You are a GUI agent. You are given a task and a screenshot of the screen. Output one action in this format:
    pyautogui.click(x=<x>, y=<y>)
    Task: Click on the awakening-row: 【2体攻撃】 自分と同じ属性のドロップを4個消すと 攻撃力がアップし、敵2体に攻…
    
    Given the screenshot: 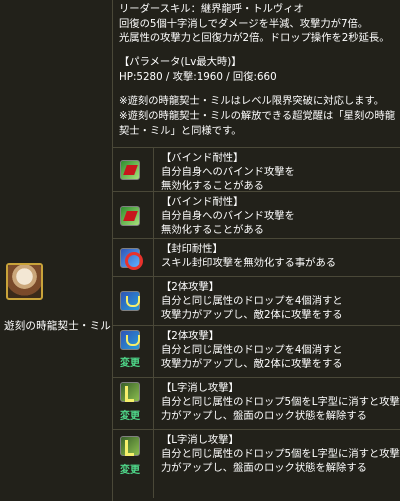 What is the action you would take?
    pyautogui.click(x=256, y=301)
    